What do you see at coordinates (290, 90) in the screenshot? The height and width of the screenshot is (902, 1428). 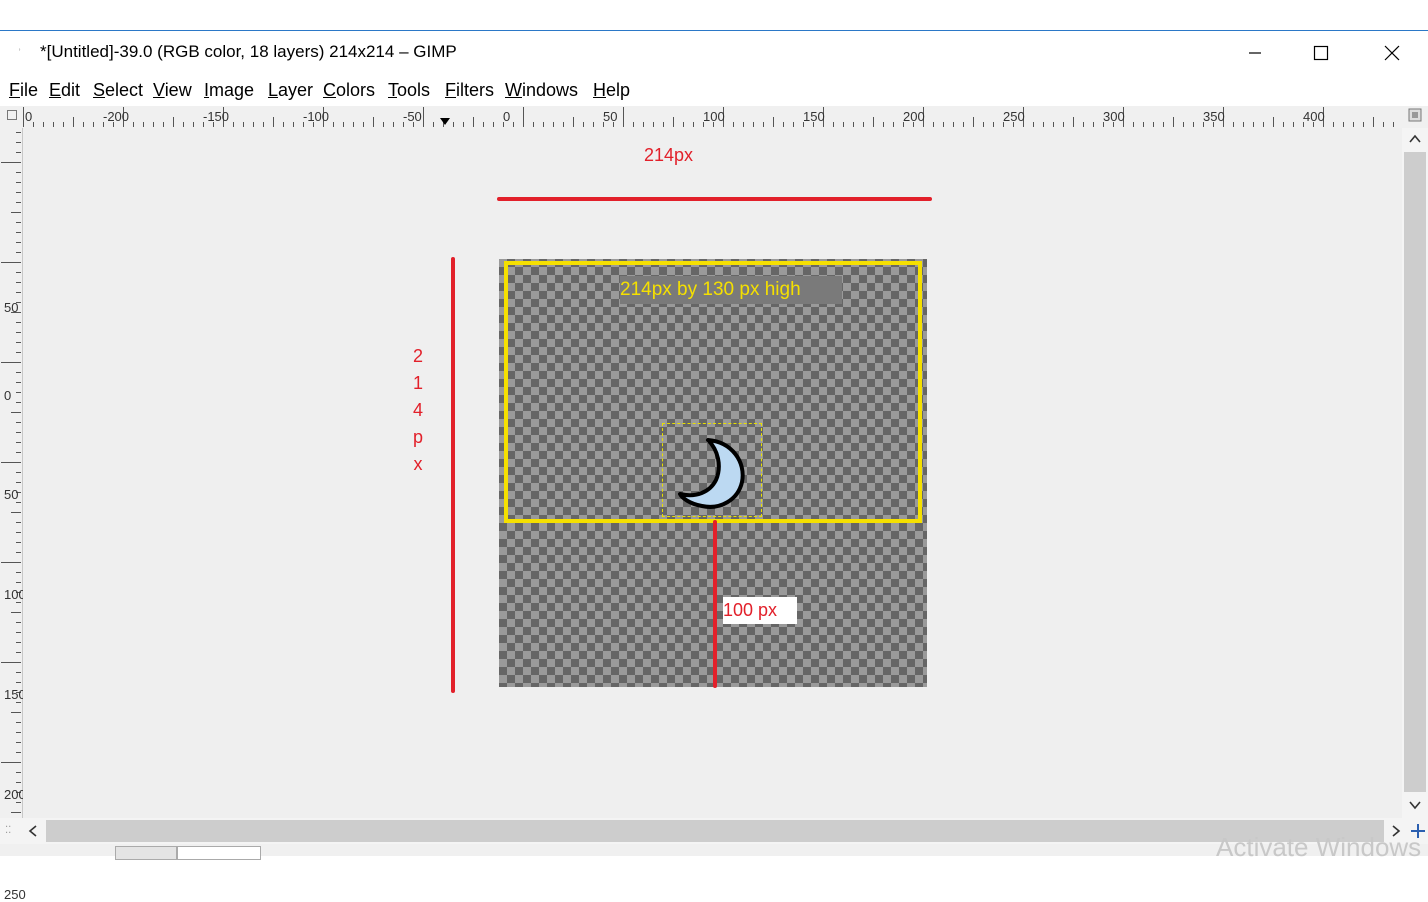 I see `menu-layer: Layer` at bounding box center [290, 90].